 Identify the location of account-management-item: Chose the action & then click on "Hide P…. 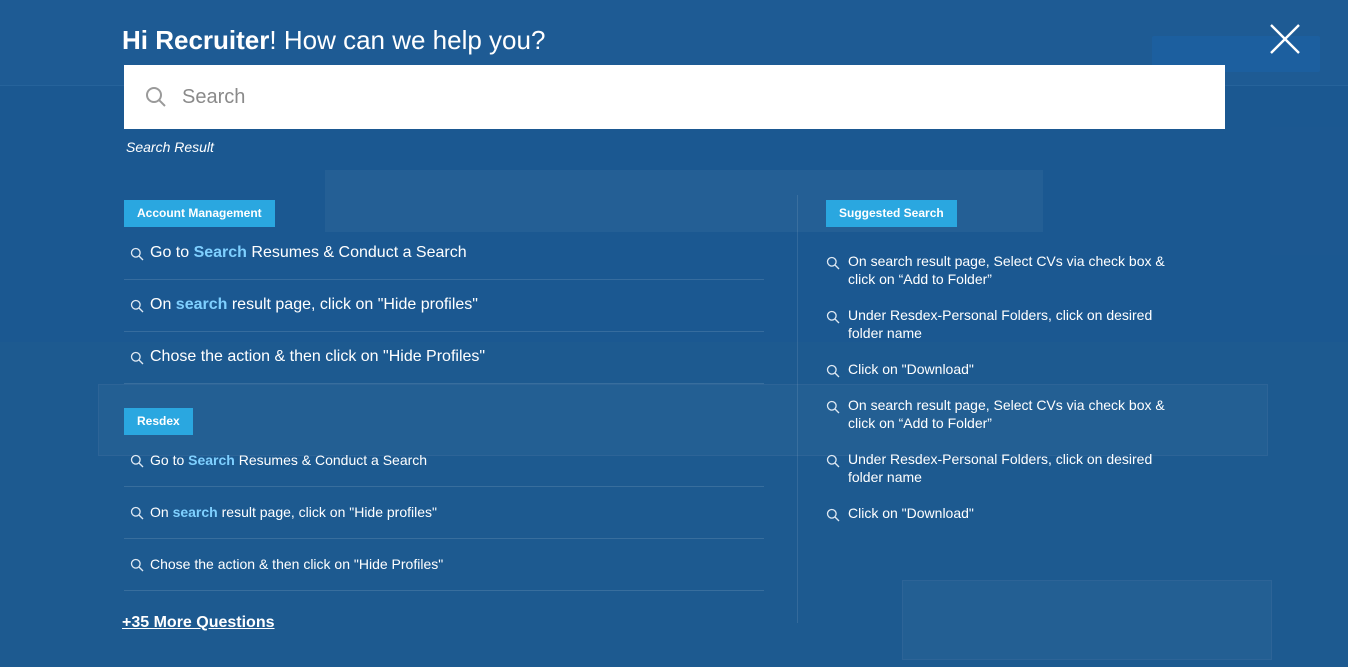
(444, 358).